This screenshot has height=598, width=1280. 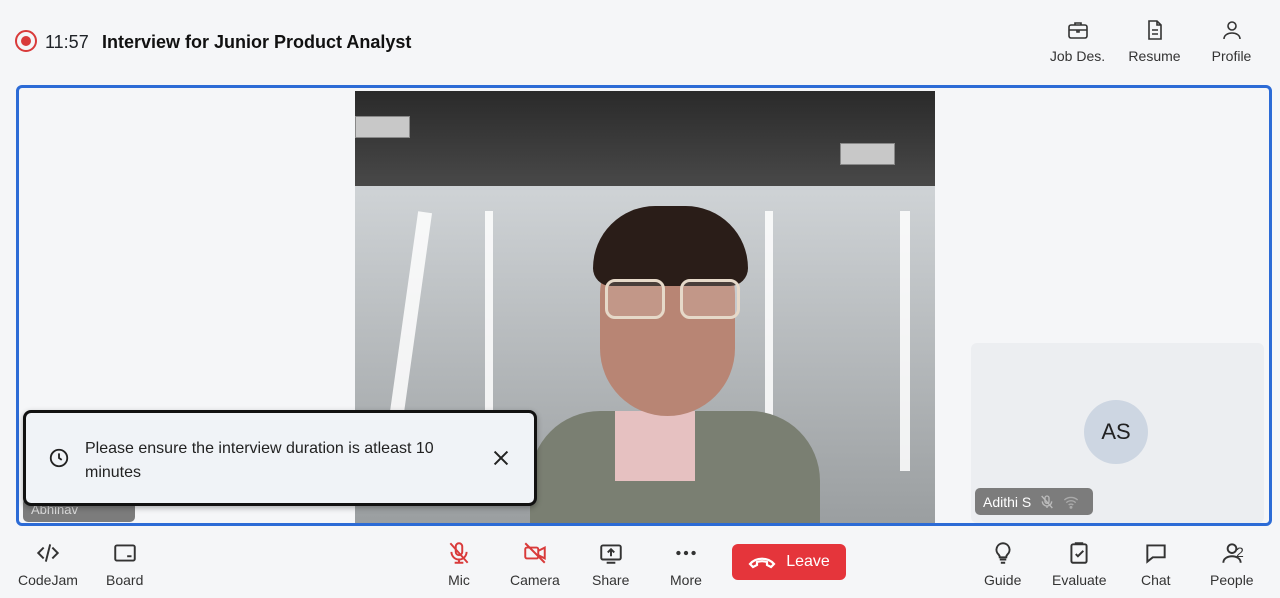 I want to click on evaluate-button: Evaluate, so click(x=1079, y=564).